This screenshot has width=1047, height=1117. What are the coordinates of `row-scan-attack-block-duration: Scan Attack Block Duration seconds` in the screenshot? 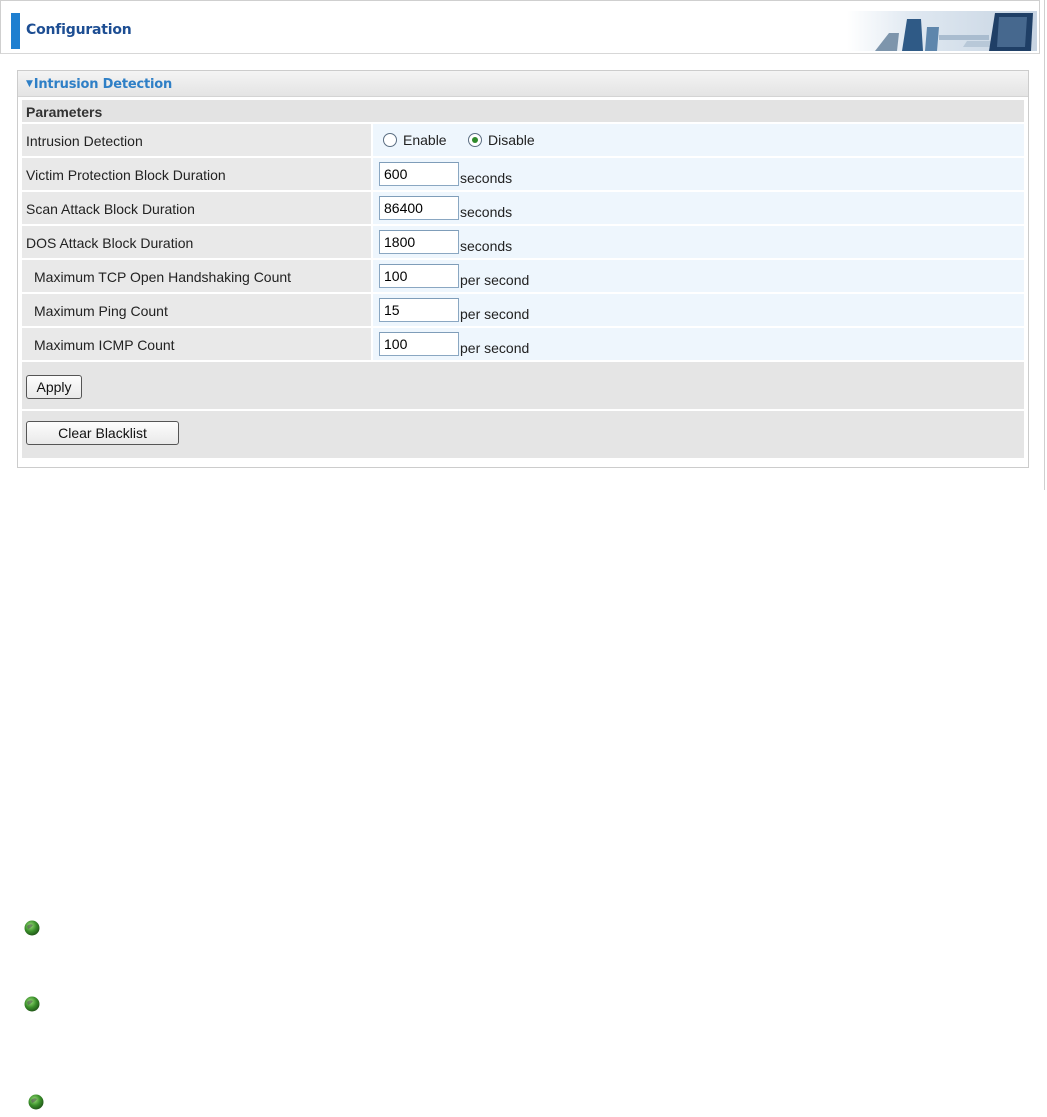 It's located at (523, 208).